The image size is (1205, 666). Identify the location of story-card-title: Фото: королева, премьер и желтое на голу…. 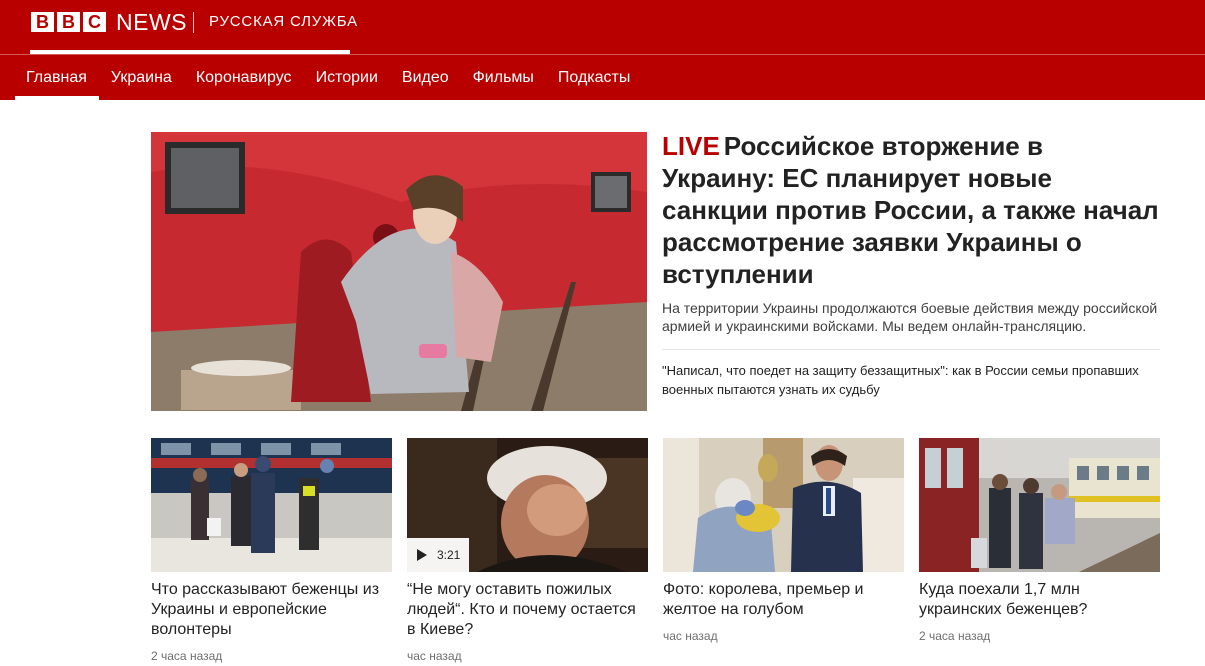
(783, 600).